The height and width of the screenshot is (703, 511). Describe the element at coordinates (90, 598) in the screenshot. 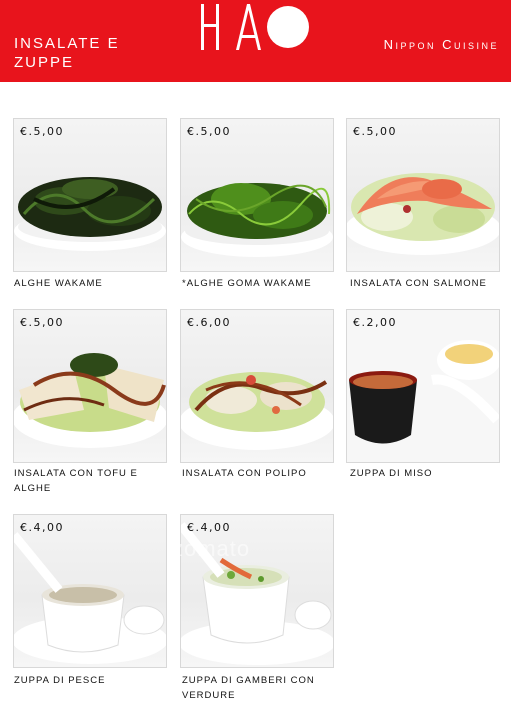

I see `fish-soup-image` at that location.